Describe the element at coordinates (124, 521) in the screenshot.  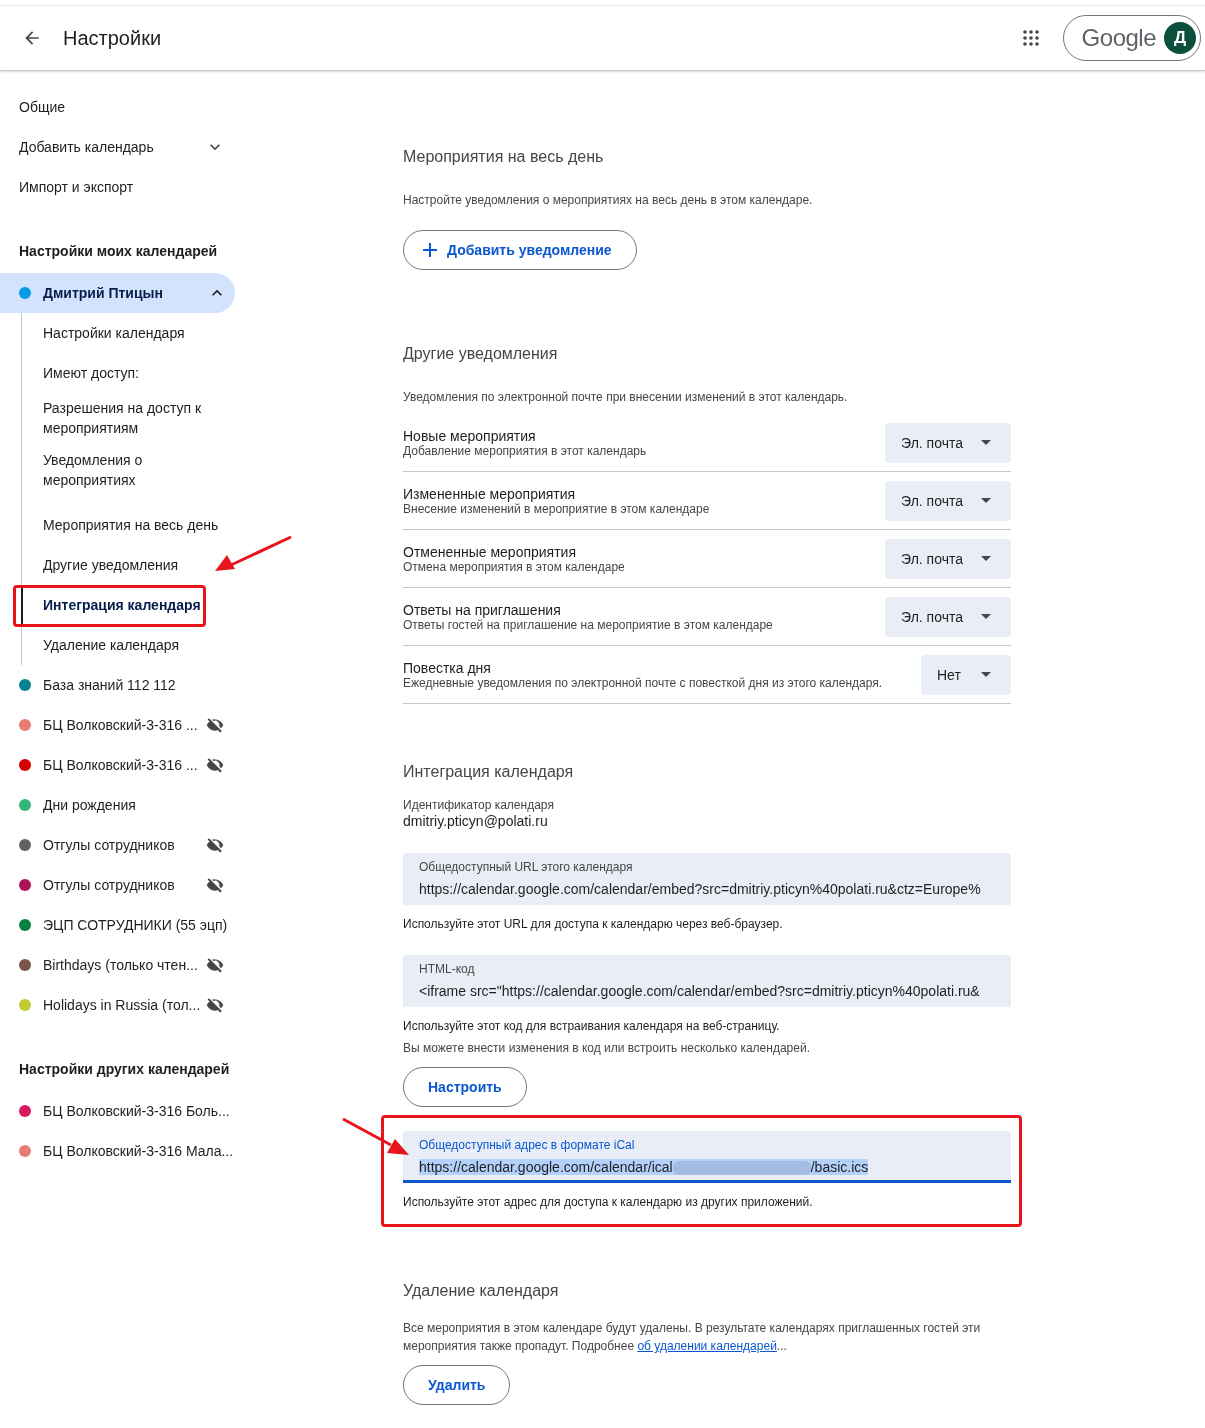
I see `sidebar-subitem: Мероприятия на весь день` at that location.